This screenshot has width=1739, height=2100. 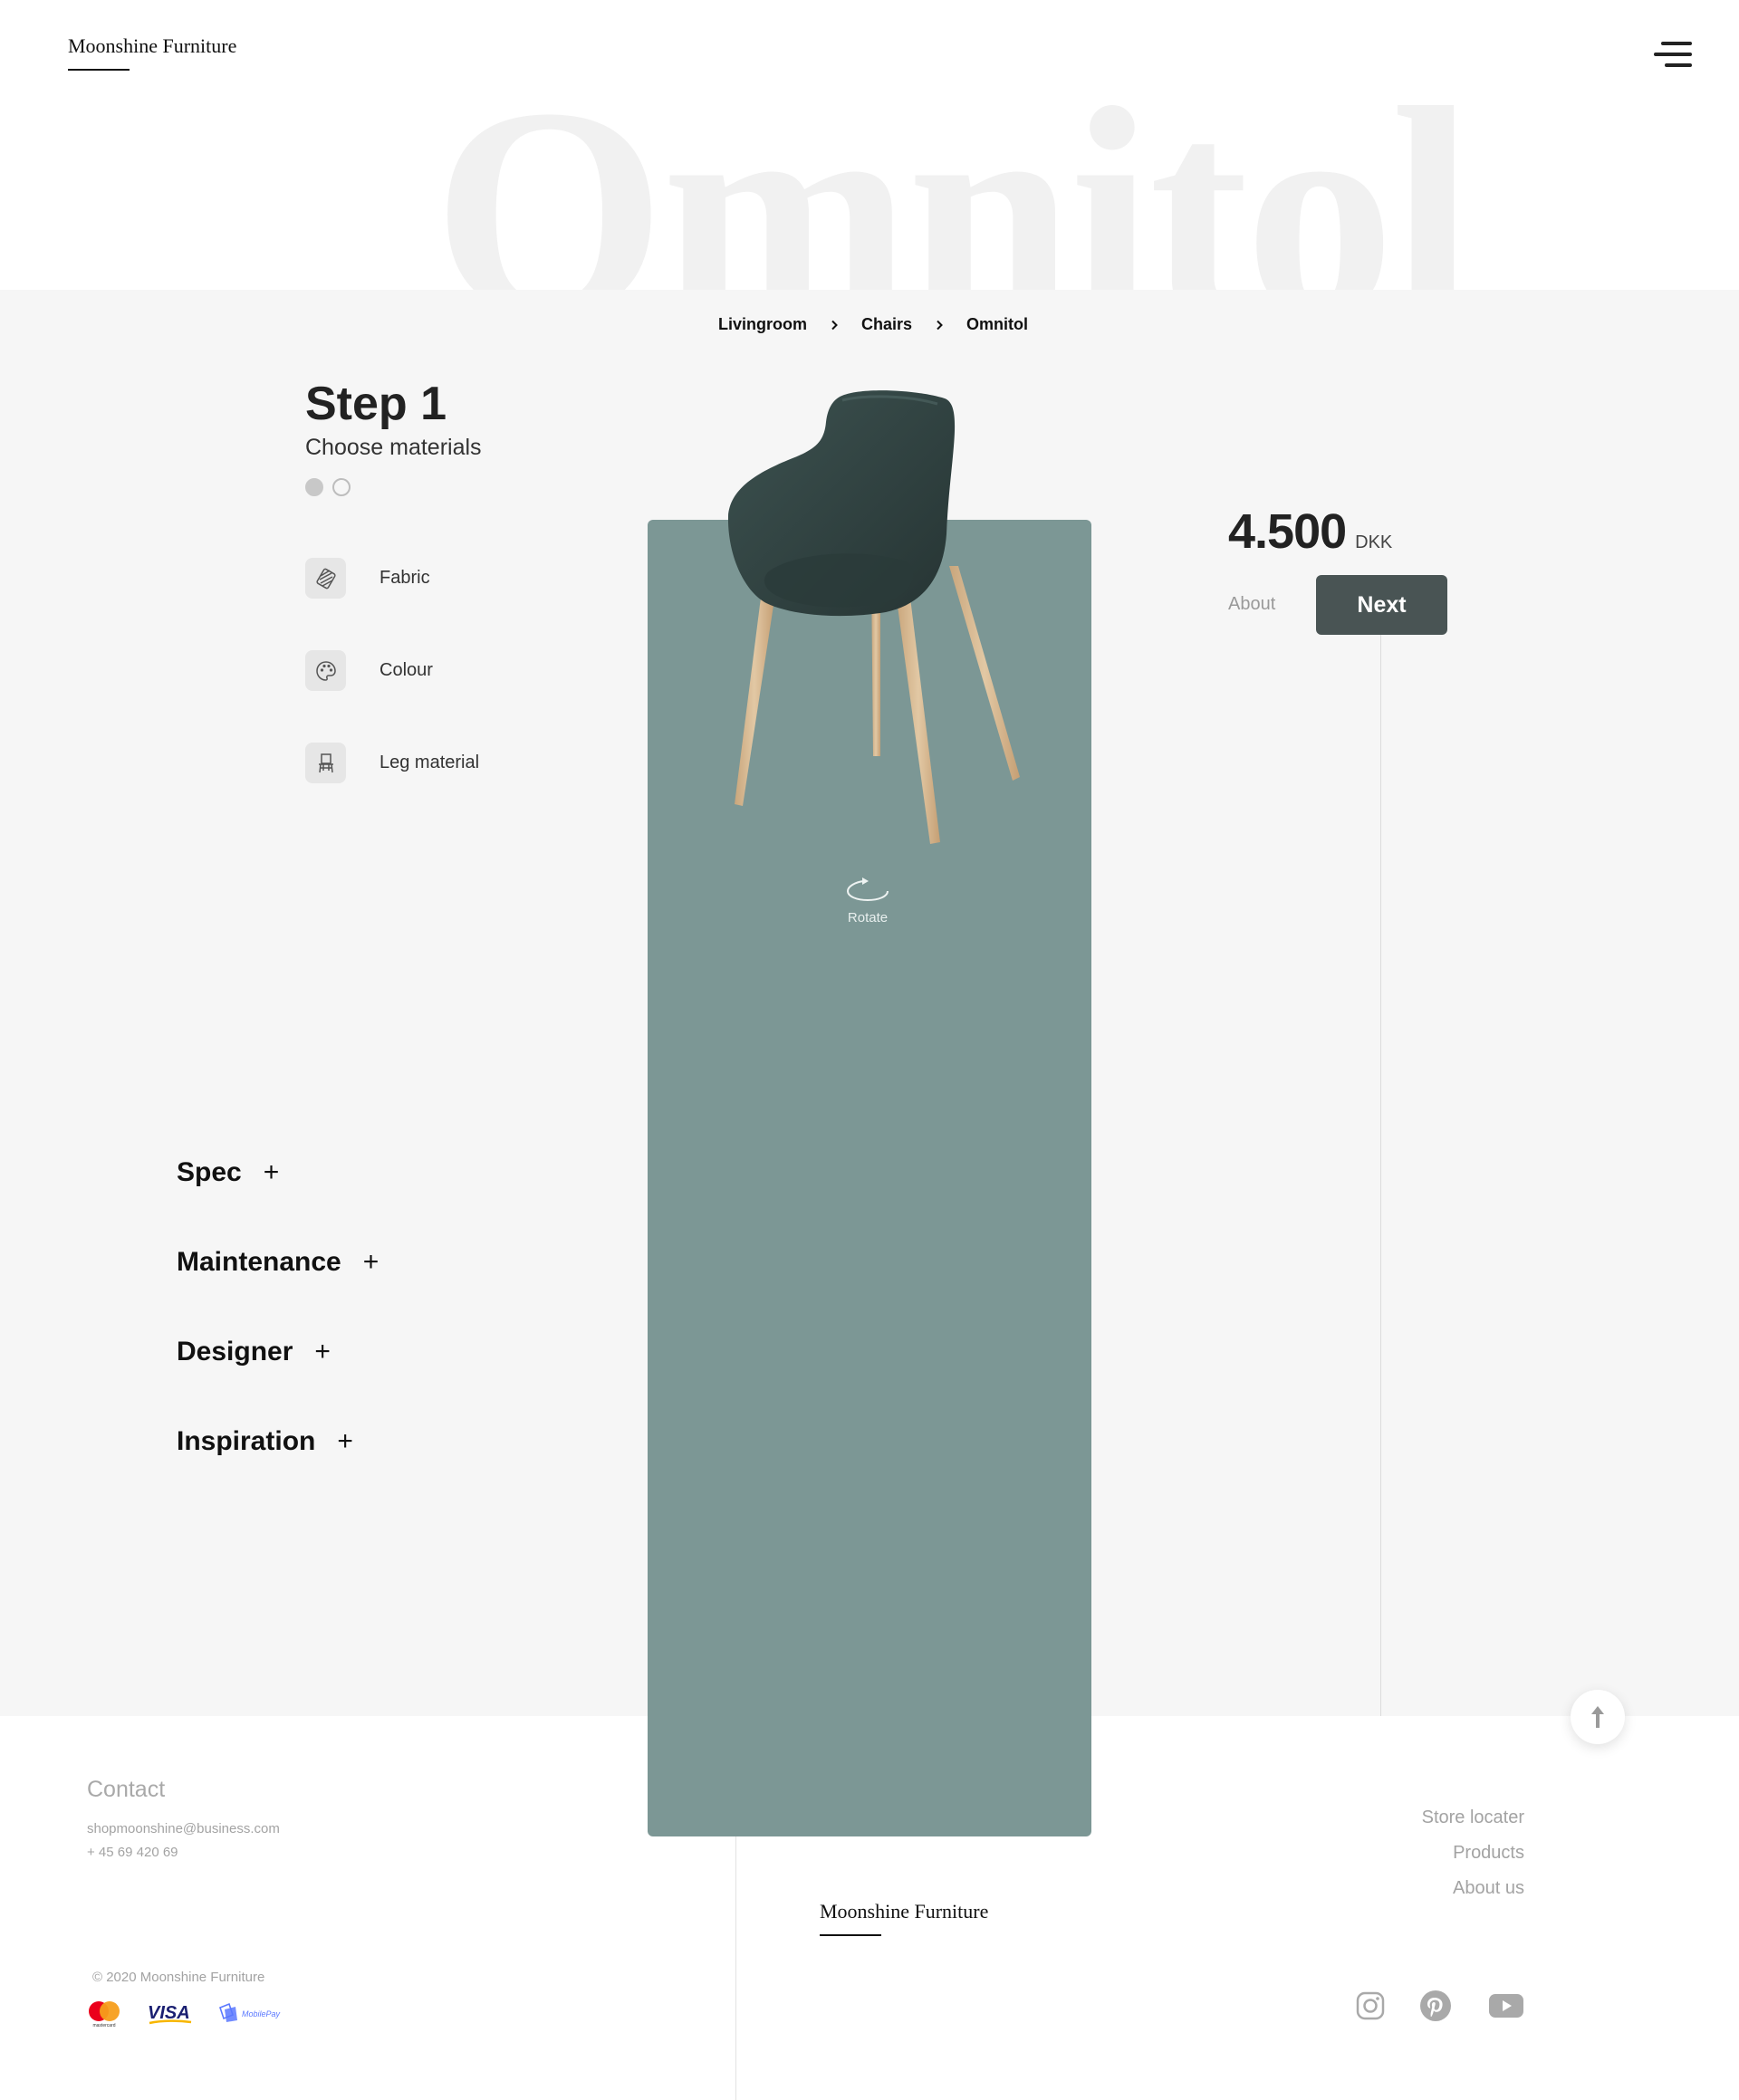 I want to click on price-value: 4.500, so click(x=1287, y=531).